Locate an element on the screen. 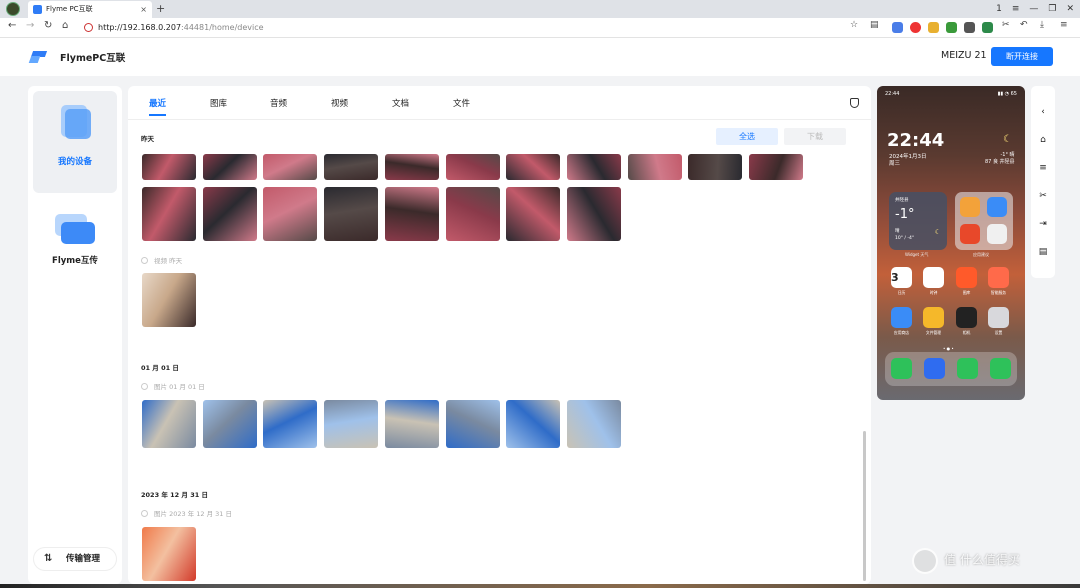 The image size is (1080, 588). translate-extension-icon is located at coordinates (897, 27).